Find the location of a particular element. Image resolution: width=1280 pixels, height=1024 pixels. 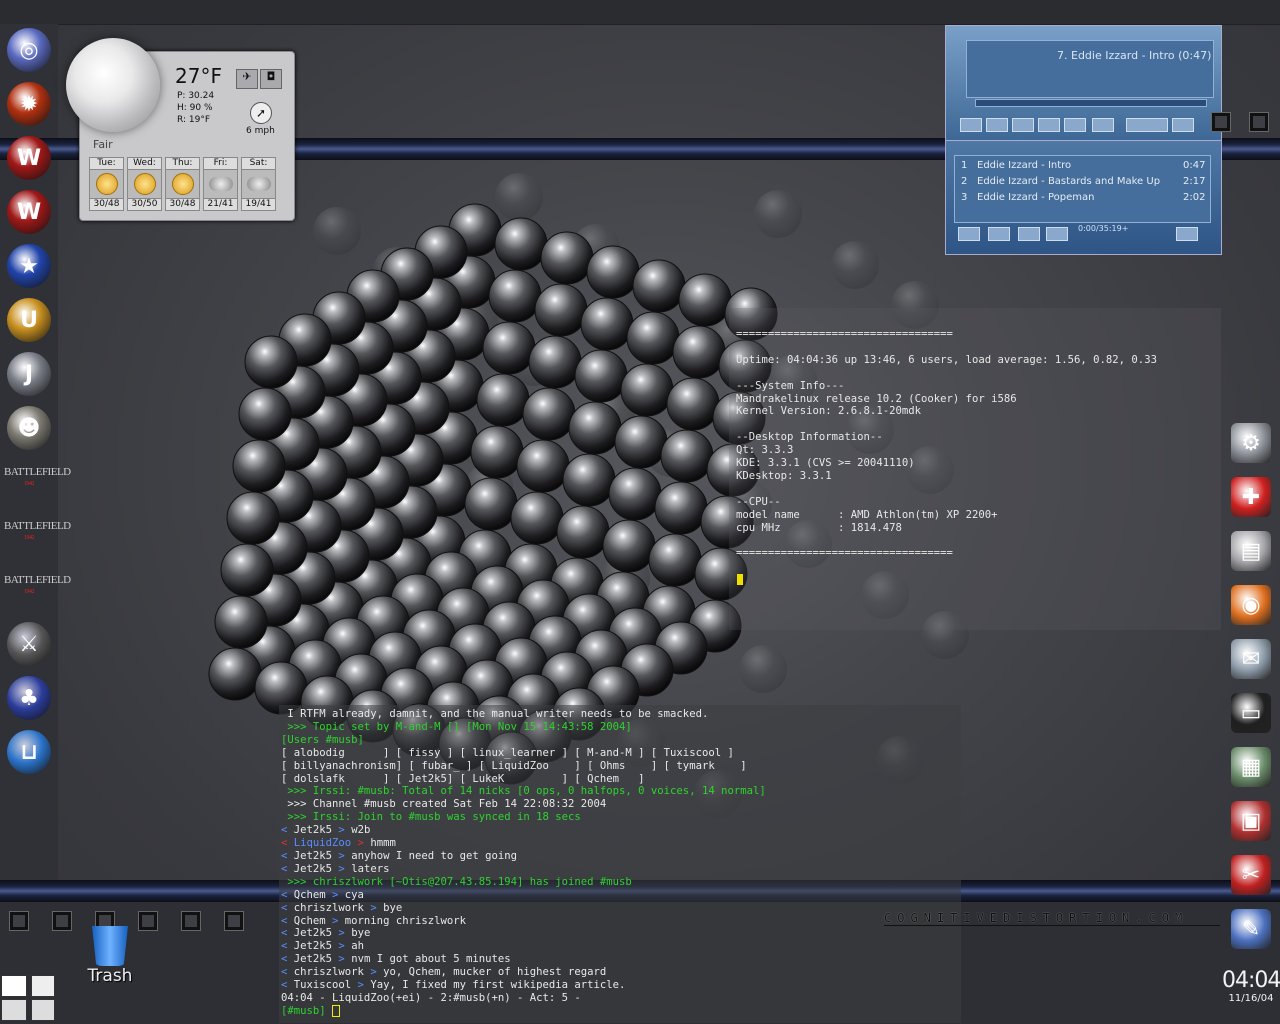

dock-launcher: ◉ is located at coordinates (1251, 605).